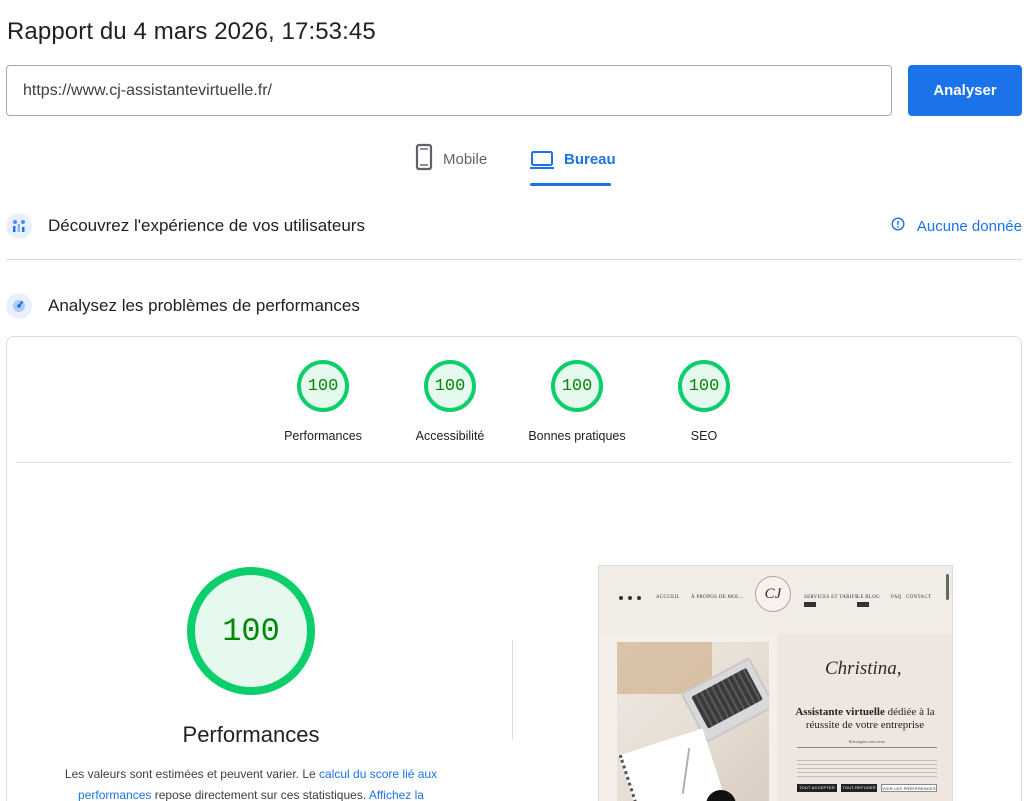  Describe the element at coordinates (867, 769) in the screenshot. I see `thumb-cookie-text` at that location.